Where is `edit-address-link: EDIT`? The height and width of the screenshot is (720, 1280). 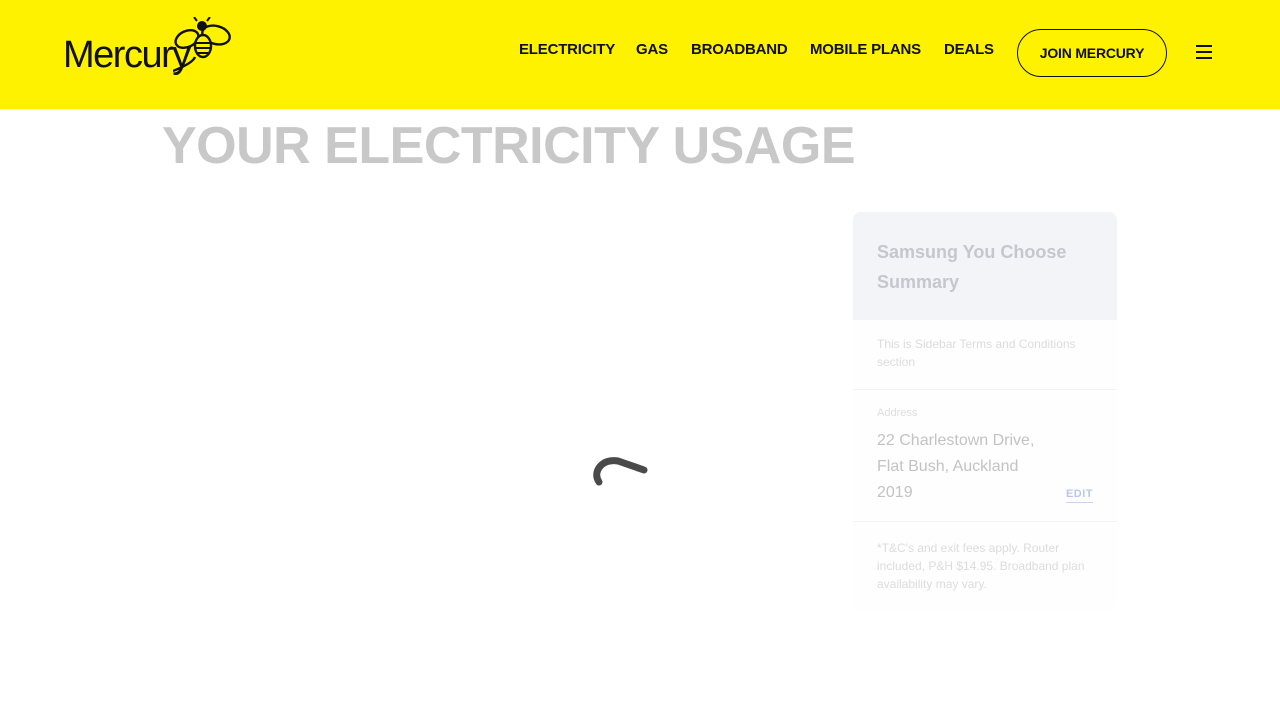
edit-address-link: EDIT is located at coordinates (1079, 495).